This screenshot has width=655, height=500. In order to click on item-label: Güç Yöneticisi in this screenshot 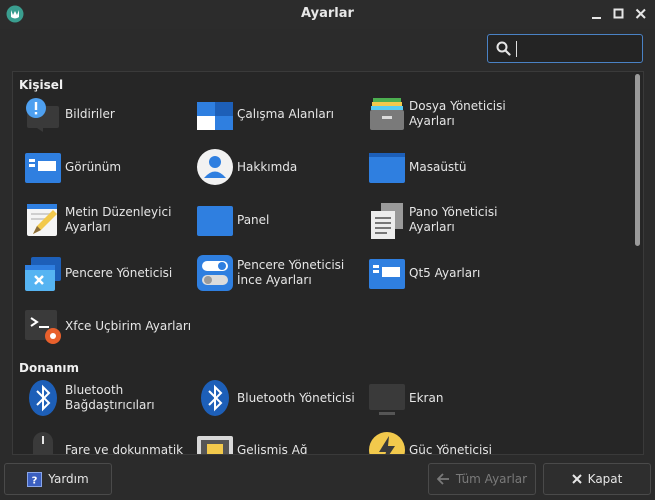, I will do `click(450, 448)`.